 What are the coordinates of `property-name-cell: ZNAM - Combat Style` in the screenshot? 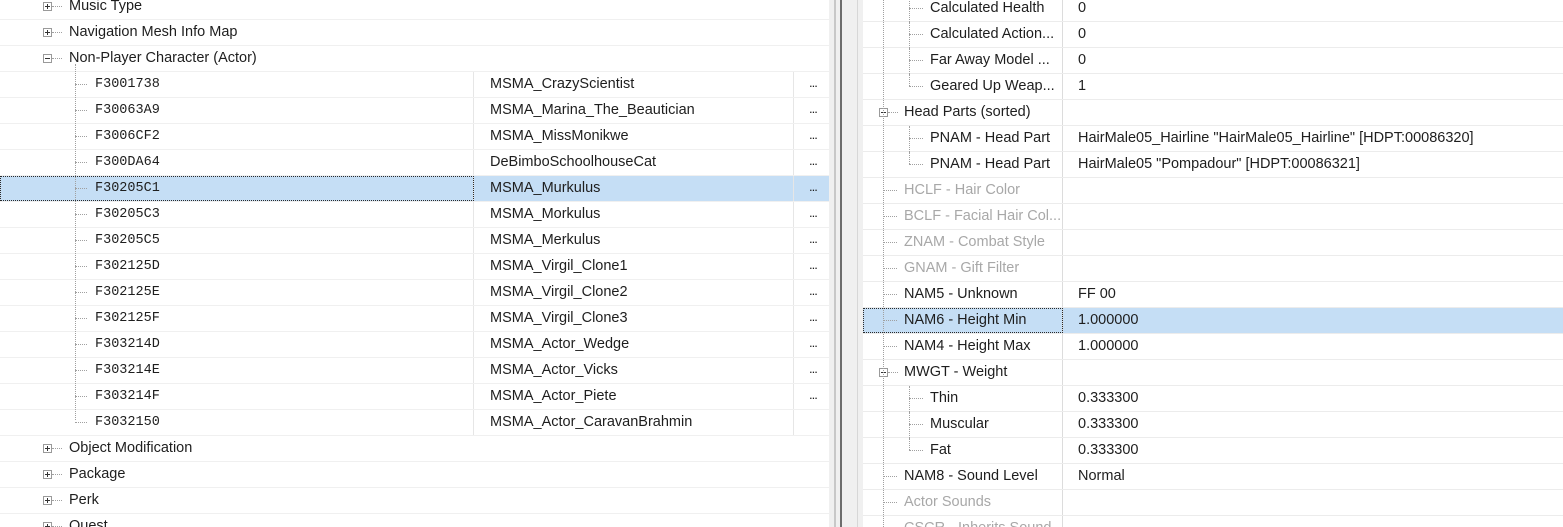 It's located at (963, 242).